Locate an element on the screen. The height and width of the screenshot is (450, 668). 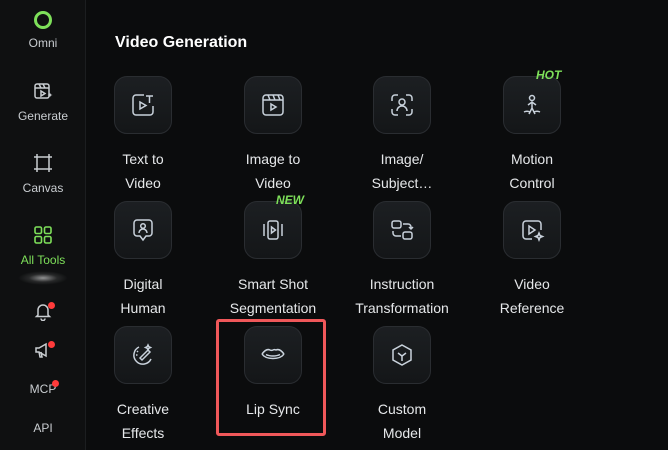
tool-motion-control: Motion Control is located at coordinates (532, 135).